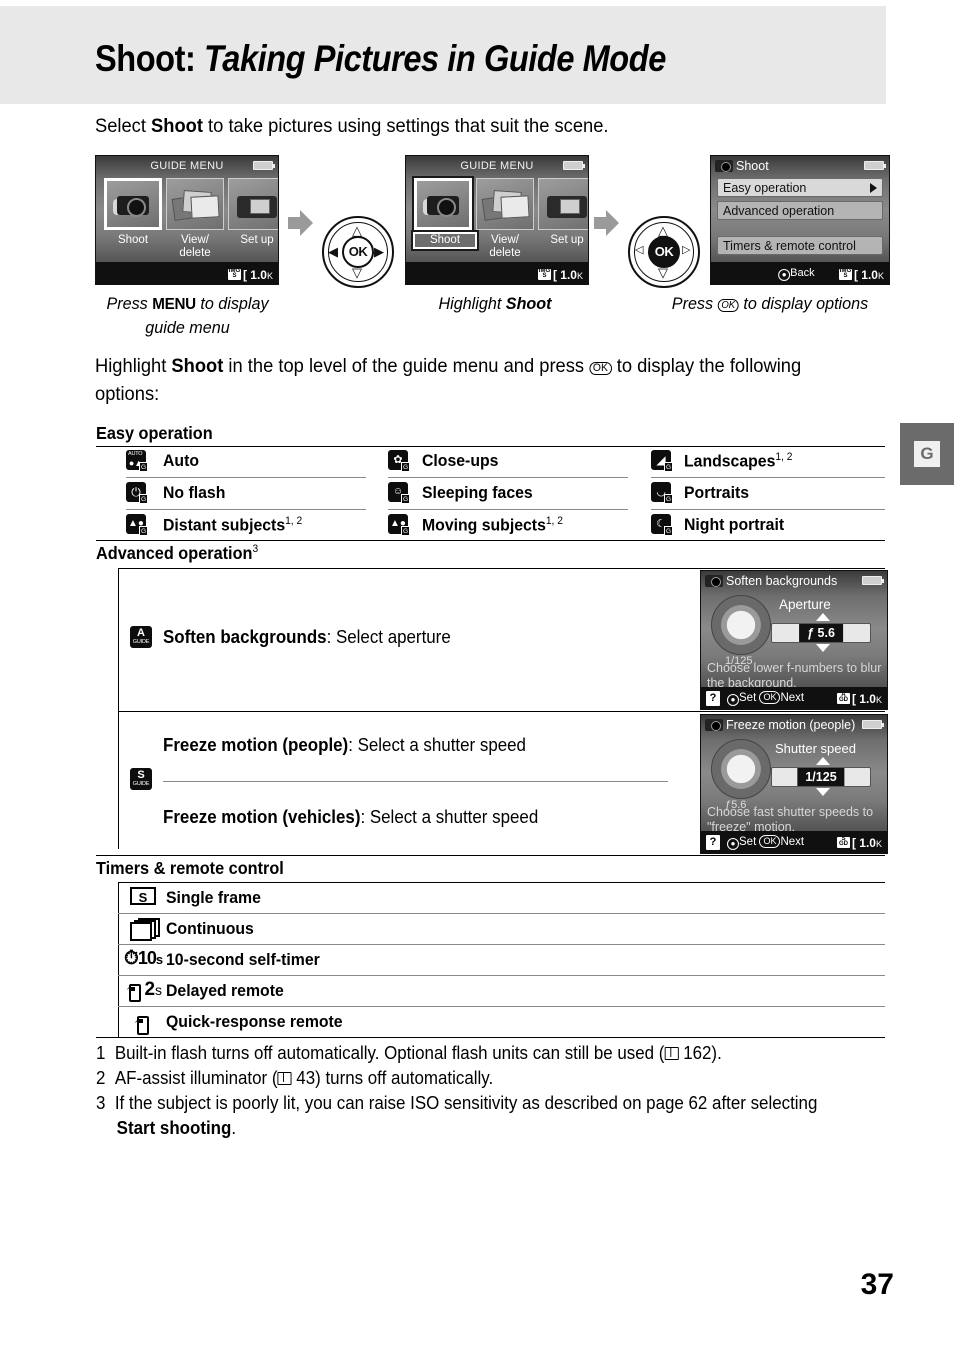  I want to click on easy-op-rule-b1, so click(508, 477).